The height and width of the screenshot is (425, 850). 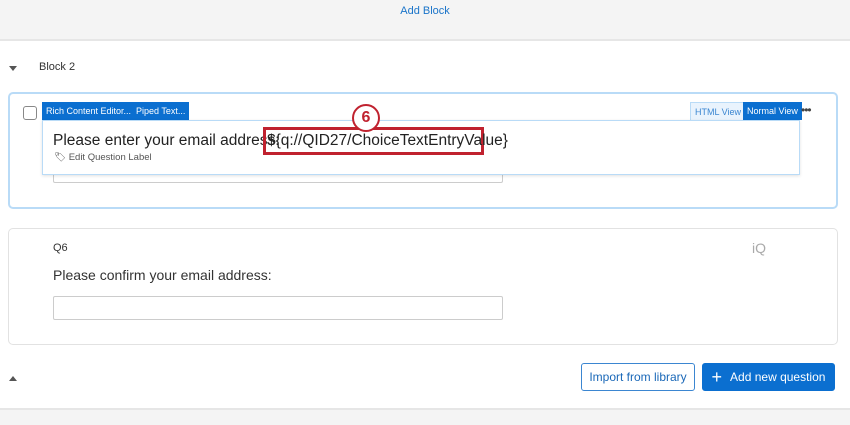 I want to click on expand-caret-icon, so click(x=13, y=378).